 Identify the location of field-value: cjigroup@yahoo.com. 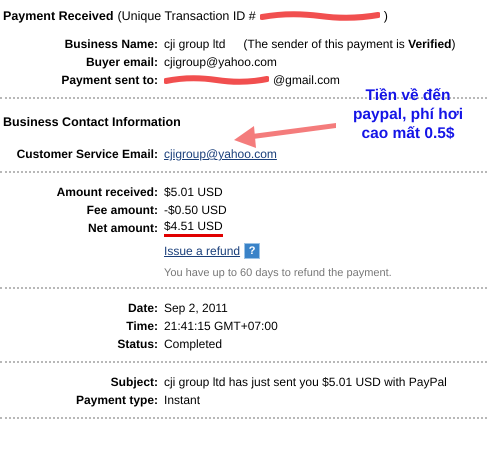
(220, 62).